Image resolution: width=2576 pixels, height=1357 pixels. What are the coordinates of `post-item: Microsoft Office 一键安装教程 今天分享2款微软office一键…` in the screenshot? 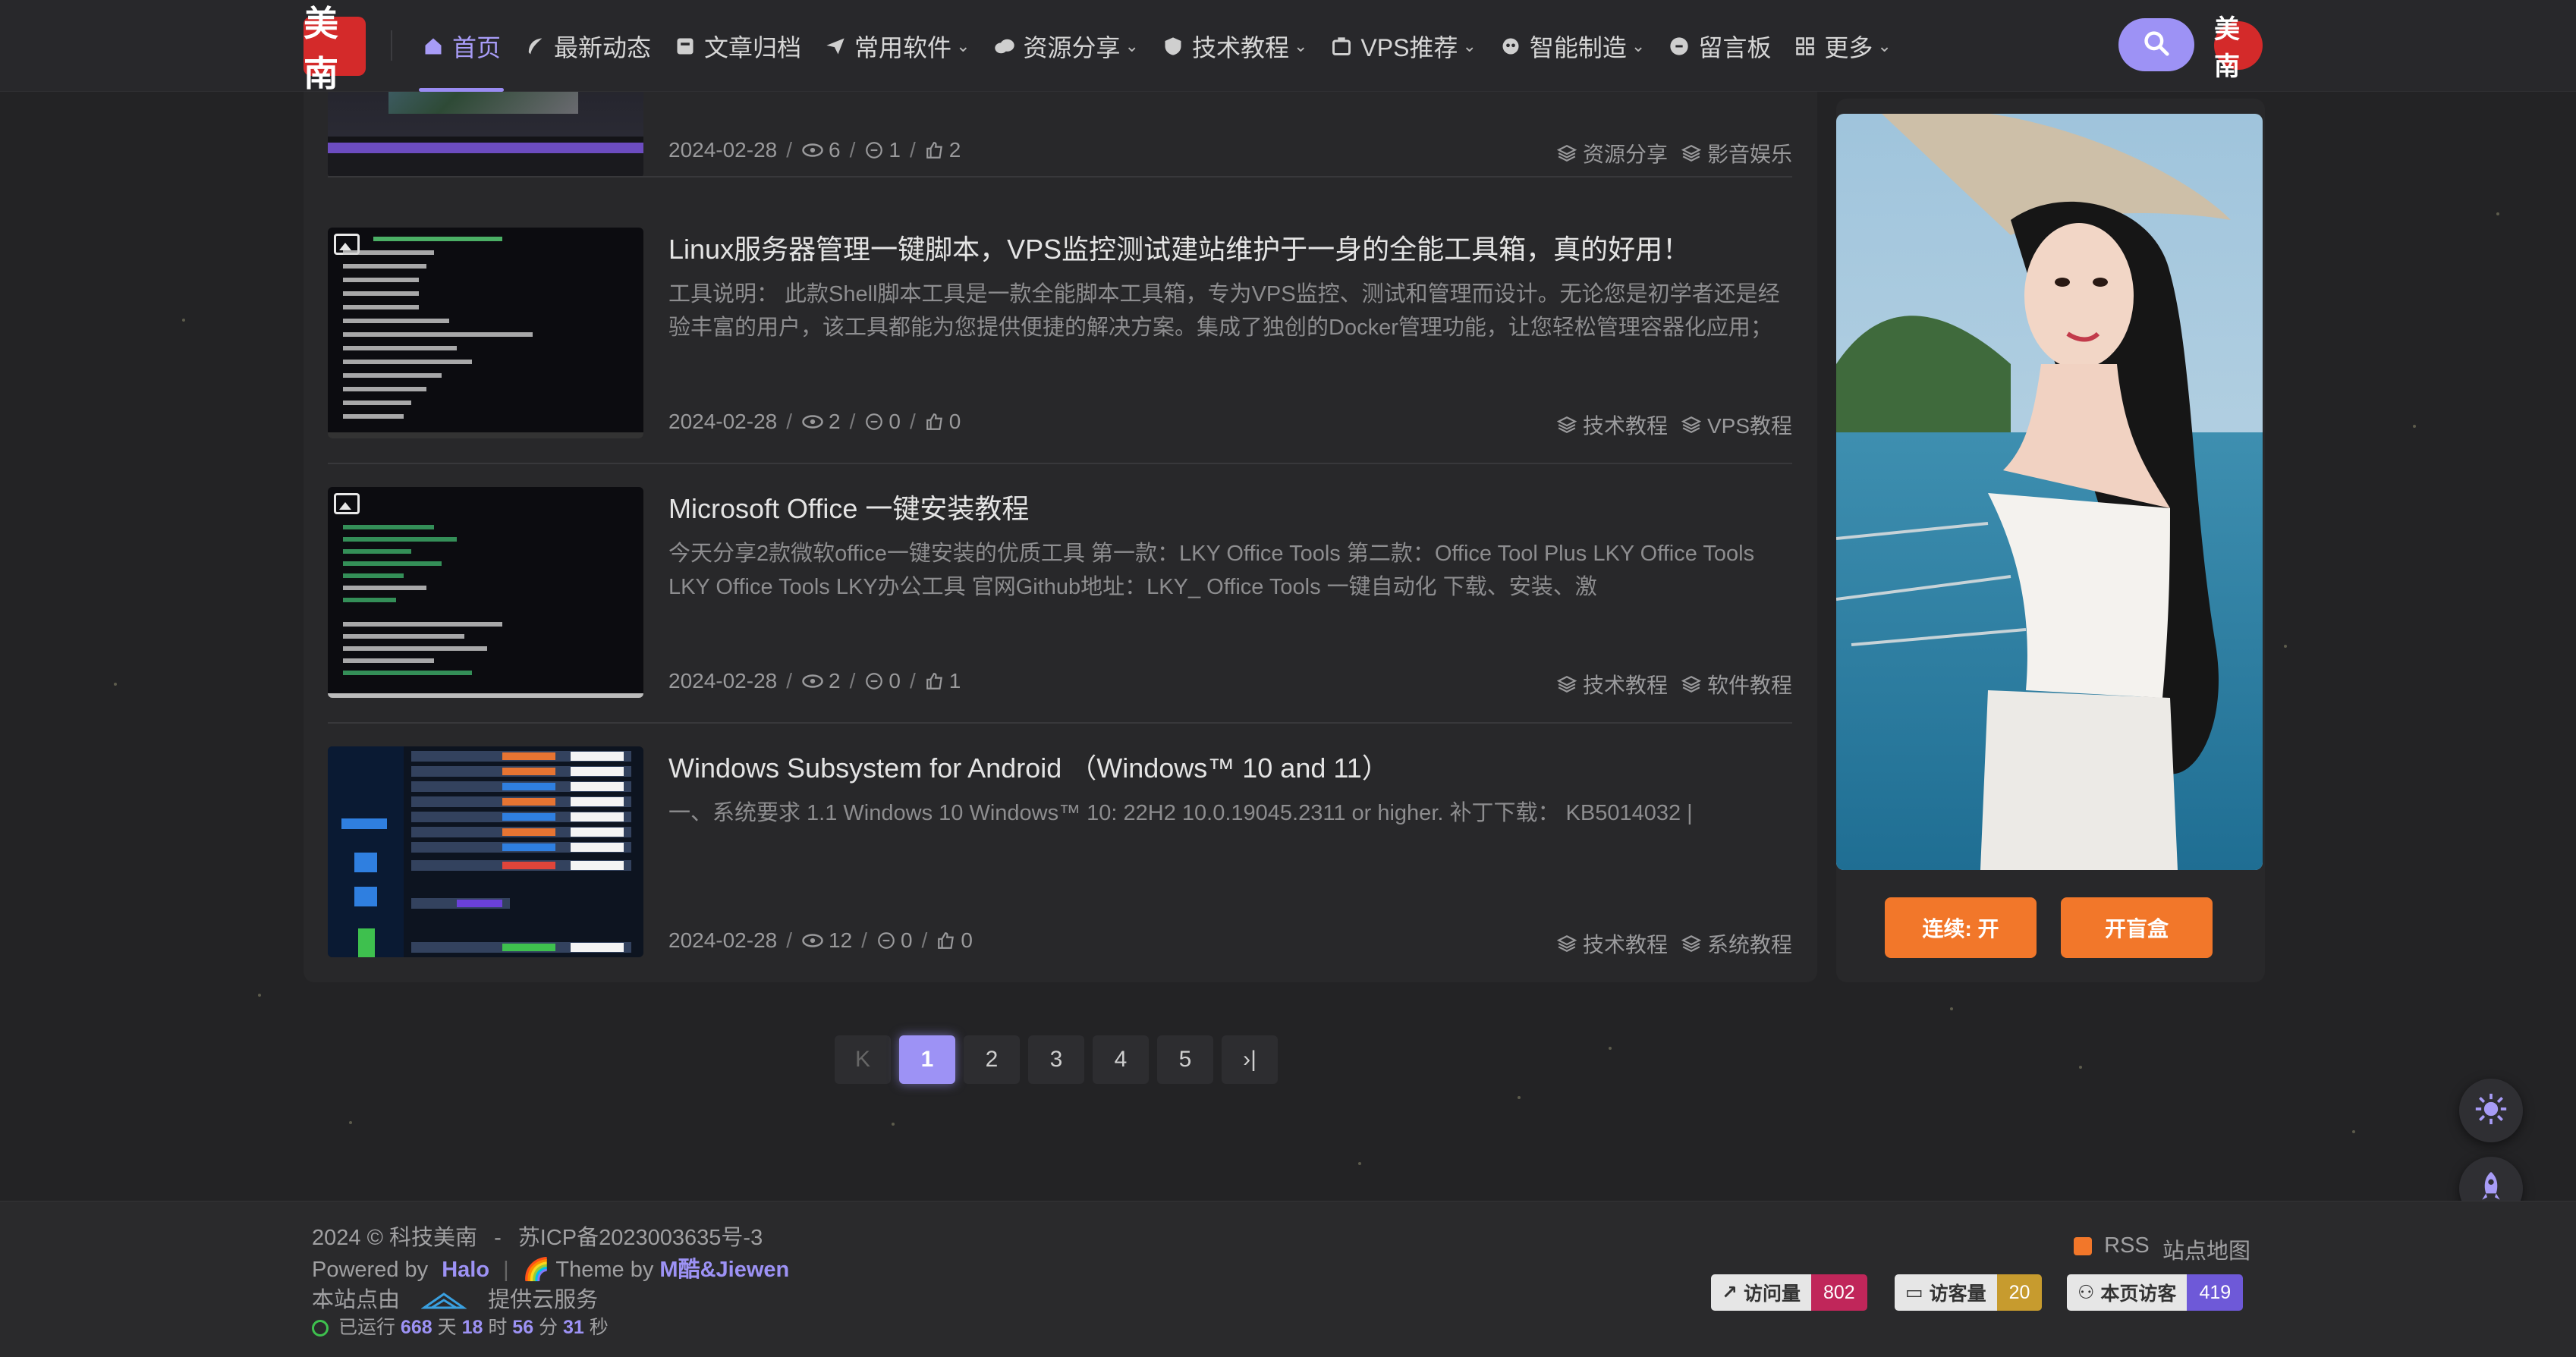 It's located at (1060, 616).